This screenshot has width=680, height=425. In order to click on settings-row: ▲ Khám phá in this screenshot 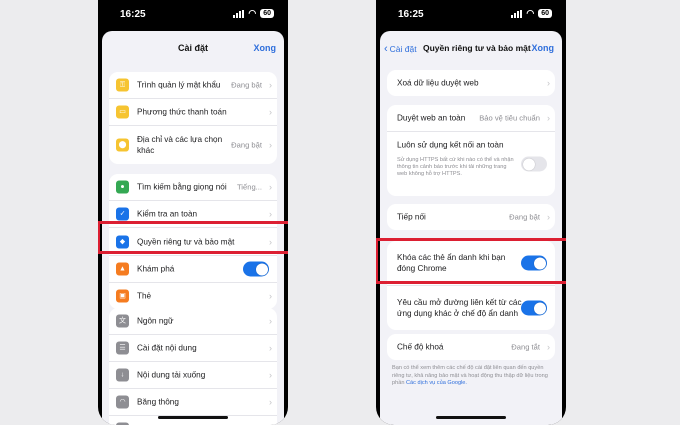, I will do `click(193, 269)`.